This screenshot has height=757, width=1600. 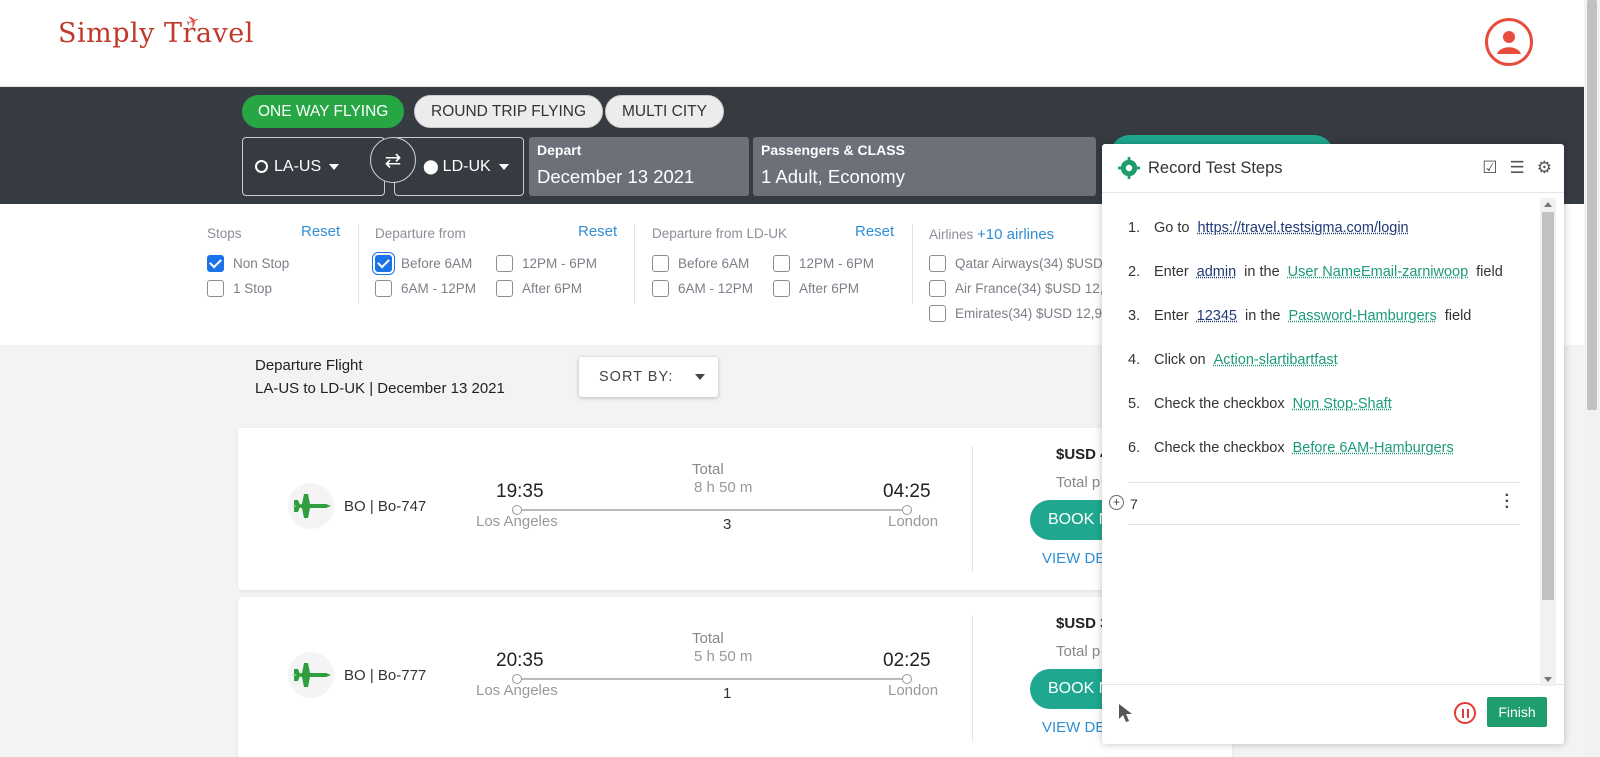 I want to click on to-value: LD-UK, so click(x=466, y=166).